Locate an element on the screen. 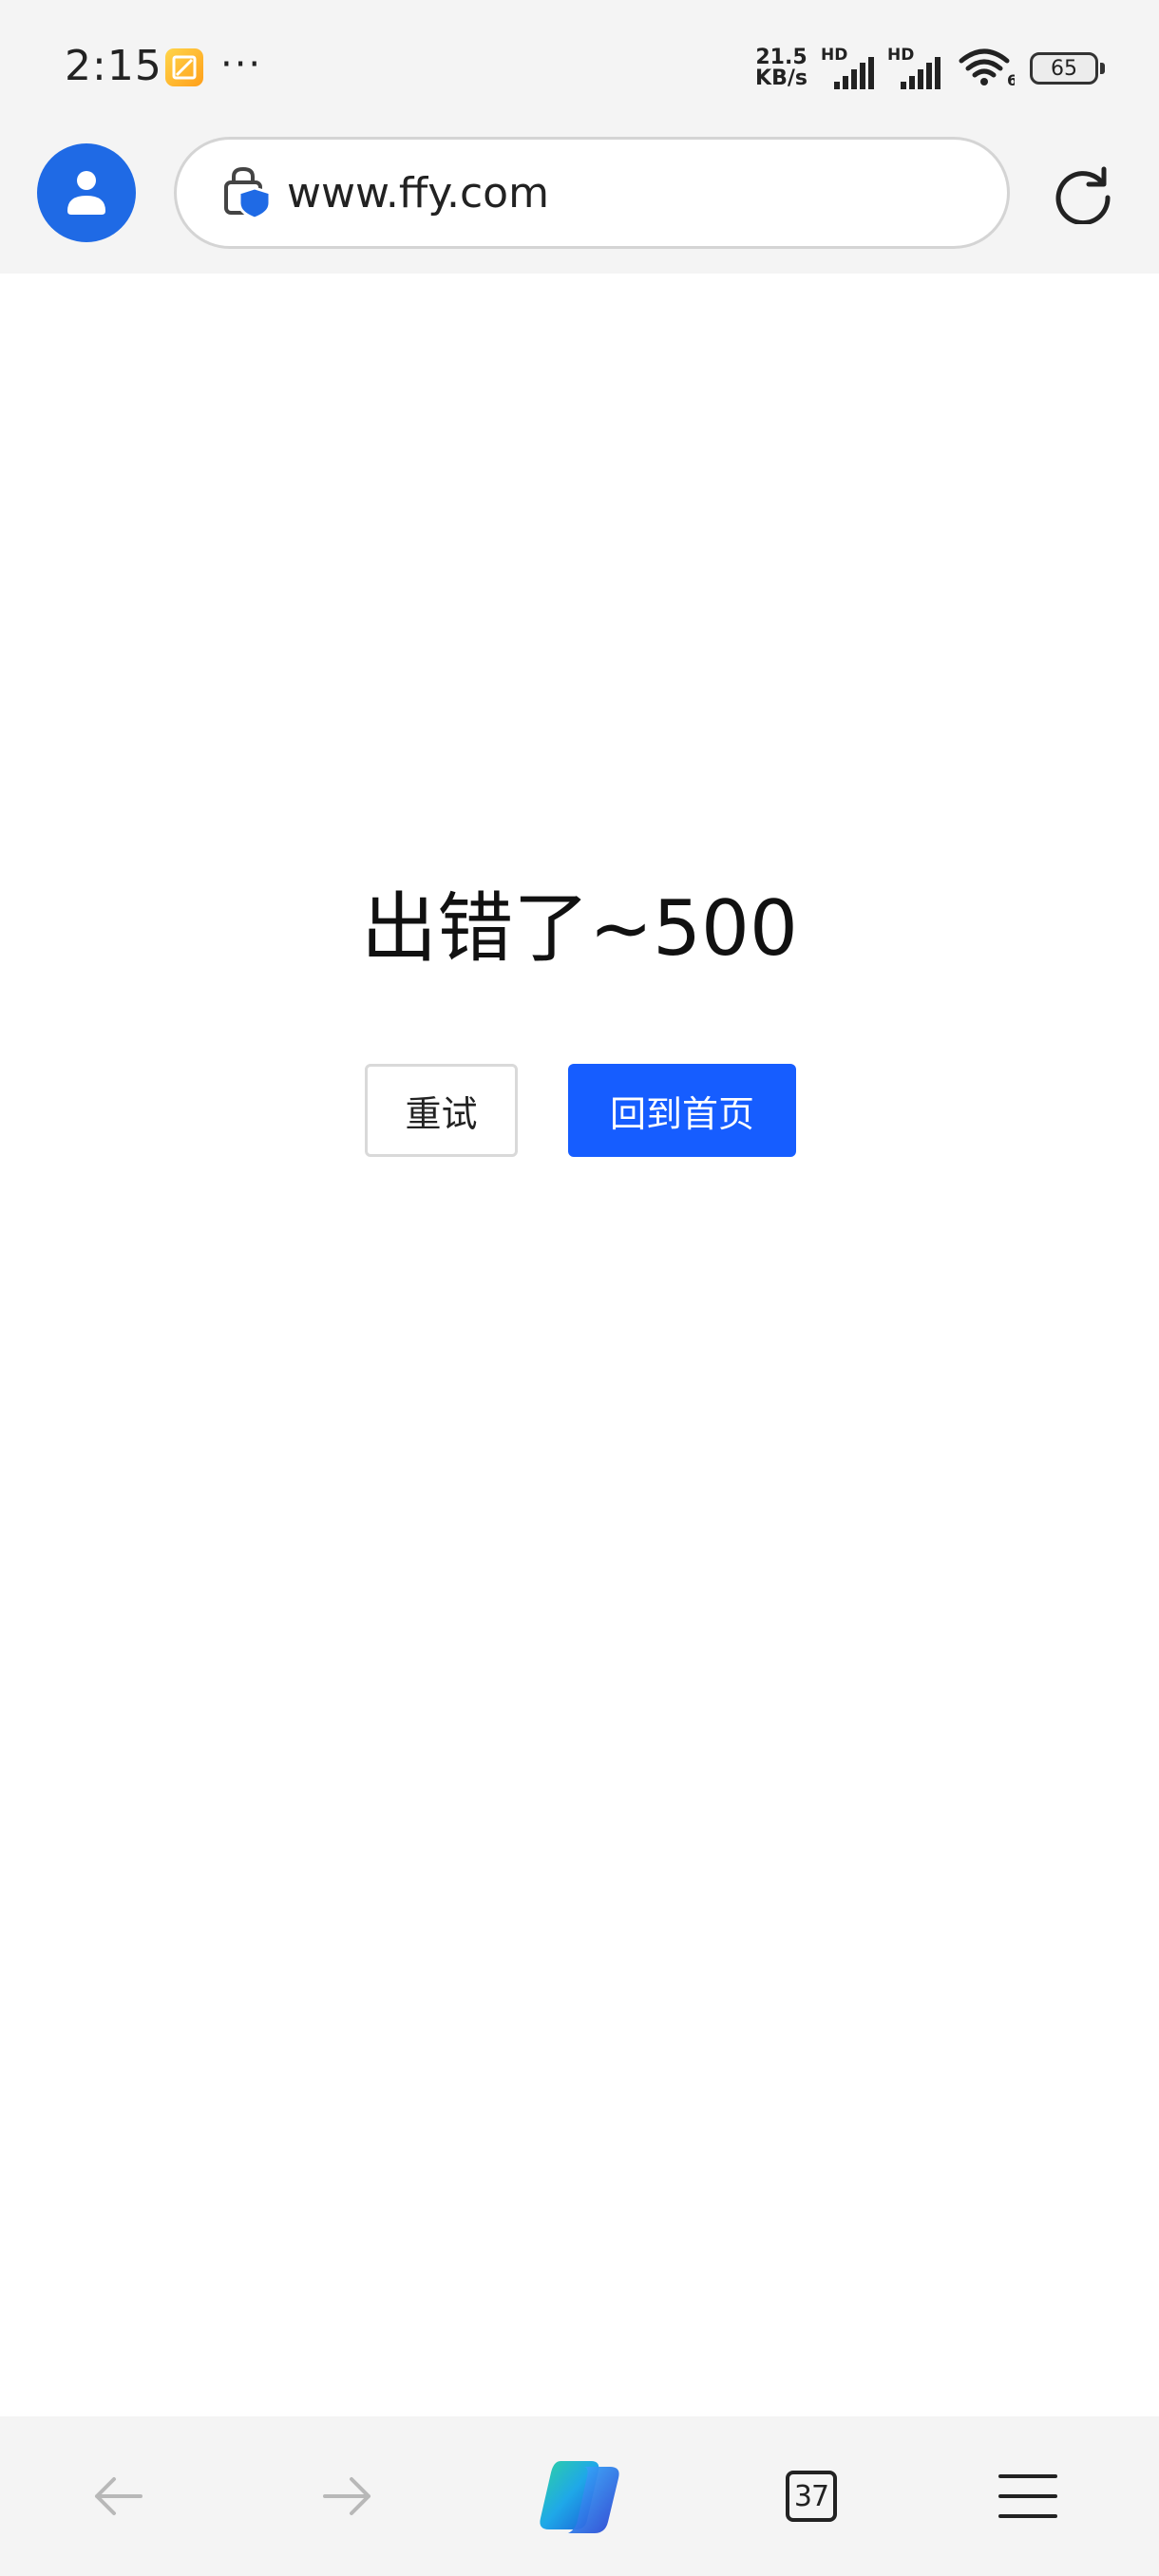  retry-button: 重试 is located at coordinates (441, 1110).